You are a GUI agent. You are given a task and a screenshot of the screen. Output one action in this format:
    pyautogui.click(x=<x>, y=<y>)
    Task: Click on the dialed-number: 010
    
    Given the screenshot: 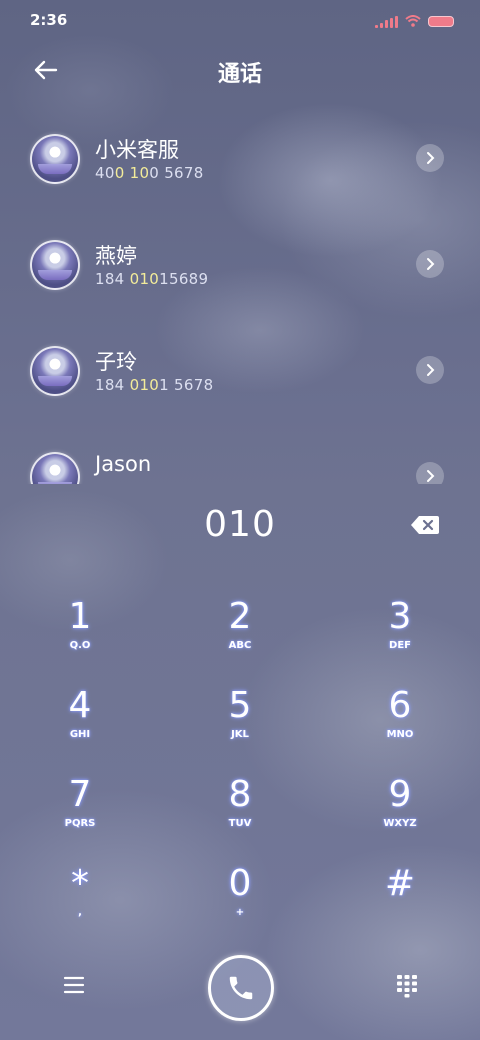 What is the action you would take?
    pyautogui.click(x=240, y=524)
    